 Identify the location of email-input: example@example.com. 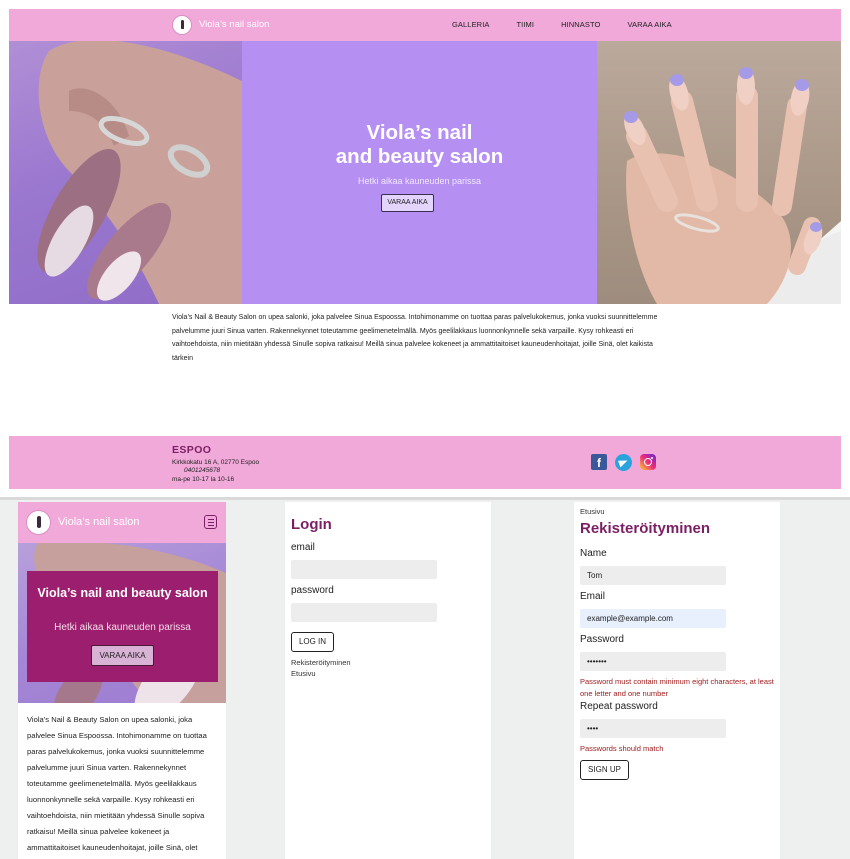
(653, 618).